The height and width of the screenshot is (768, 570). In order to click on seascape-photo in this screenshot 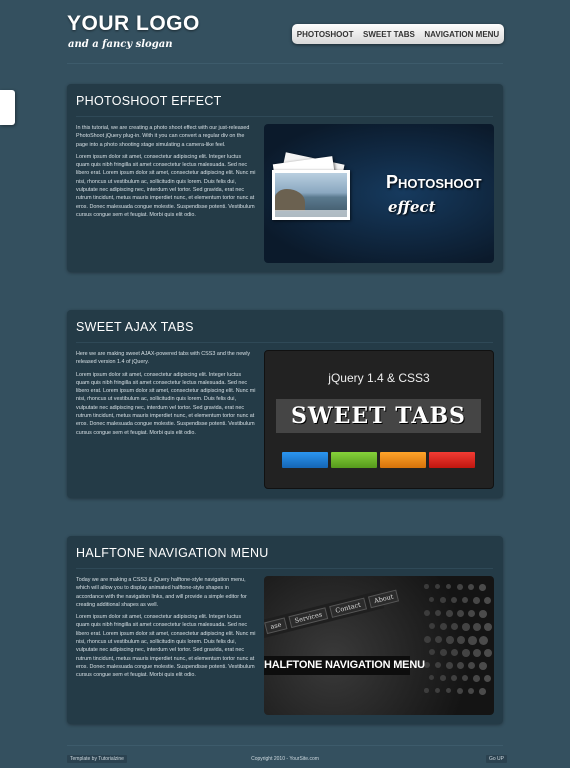, I will do `click(311, 195)`.